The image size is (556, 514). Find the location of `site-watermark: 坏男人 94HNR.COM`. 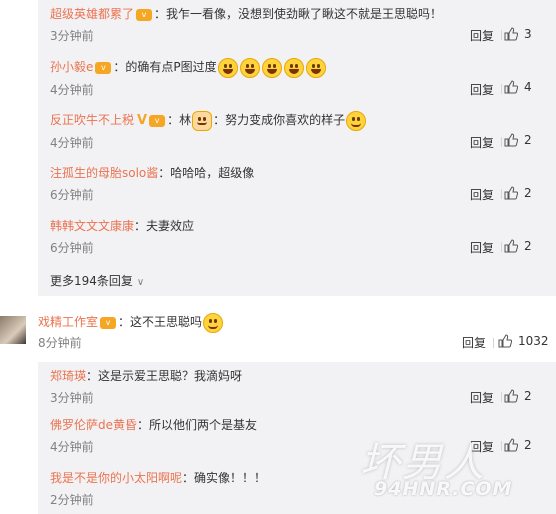

site-watermark: 坏男人 94HNR.COM is located at coordinates (452, 470).